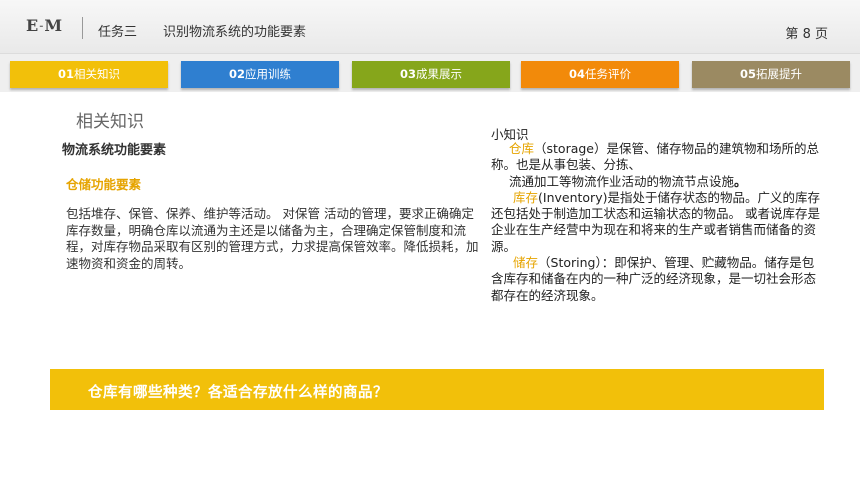 Image resolution: width=860 pixels, height=484 pixels. Describe the element at coordinates (439, 74) in the screenshot. I see `tab-label: 成果展示` at that location.